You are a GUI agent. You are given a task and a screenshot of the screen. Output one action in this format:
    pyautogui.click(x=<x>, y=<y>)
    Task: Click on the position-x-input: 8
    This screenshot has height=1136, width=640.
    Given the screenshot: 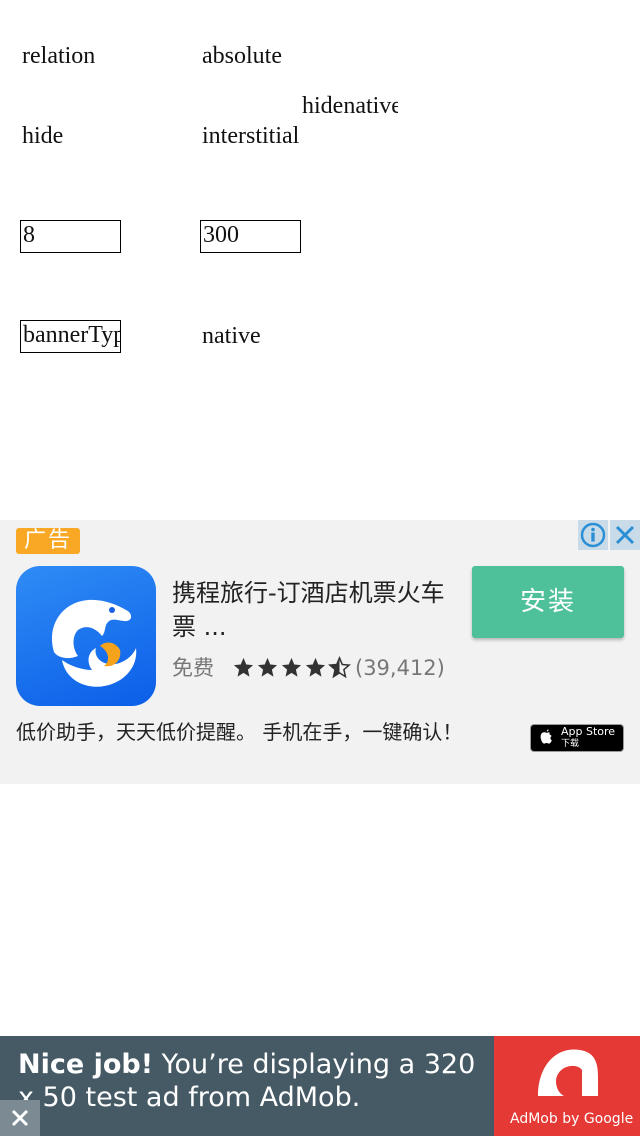 What is the action you would take?
    pyautogui.click(x=70, y=236)
    